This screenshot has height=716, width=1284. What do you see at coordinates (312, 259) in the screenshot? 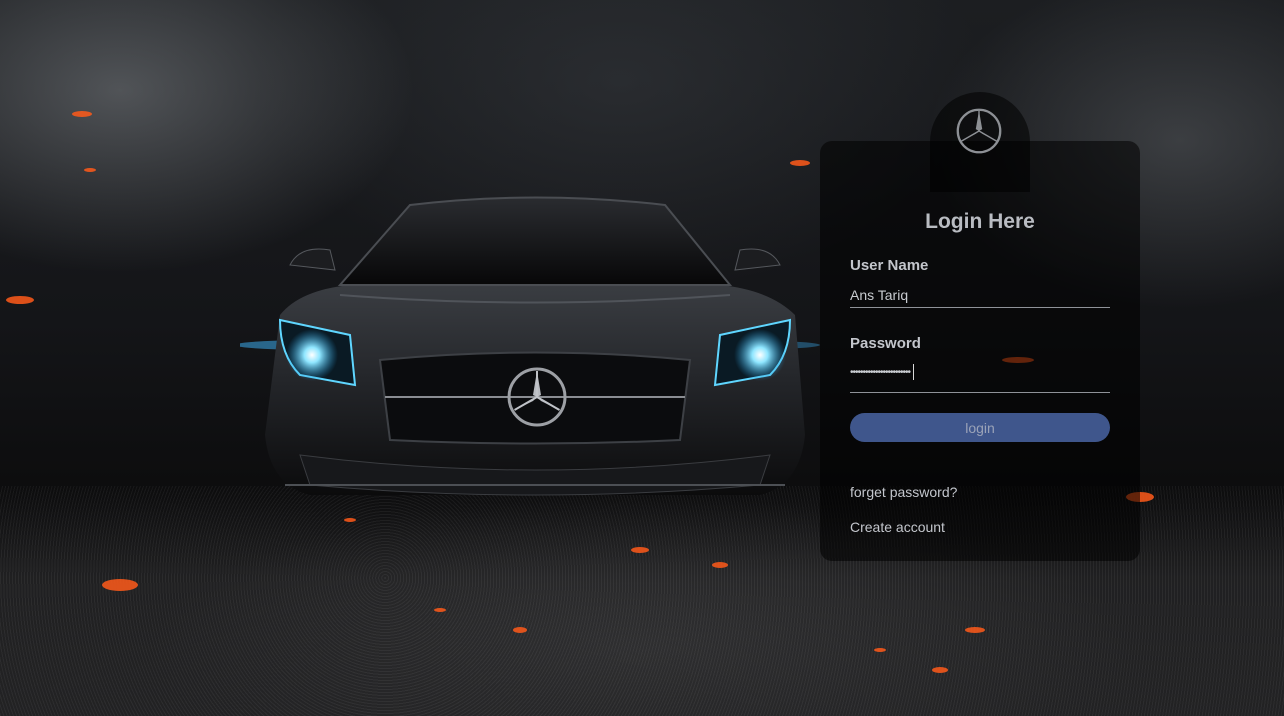
I see `left-mirror` at bounding box center [312, 259].